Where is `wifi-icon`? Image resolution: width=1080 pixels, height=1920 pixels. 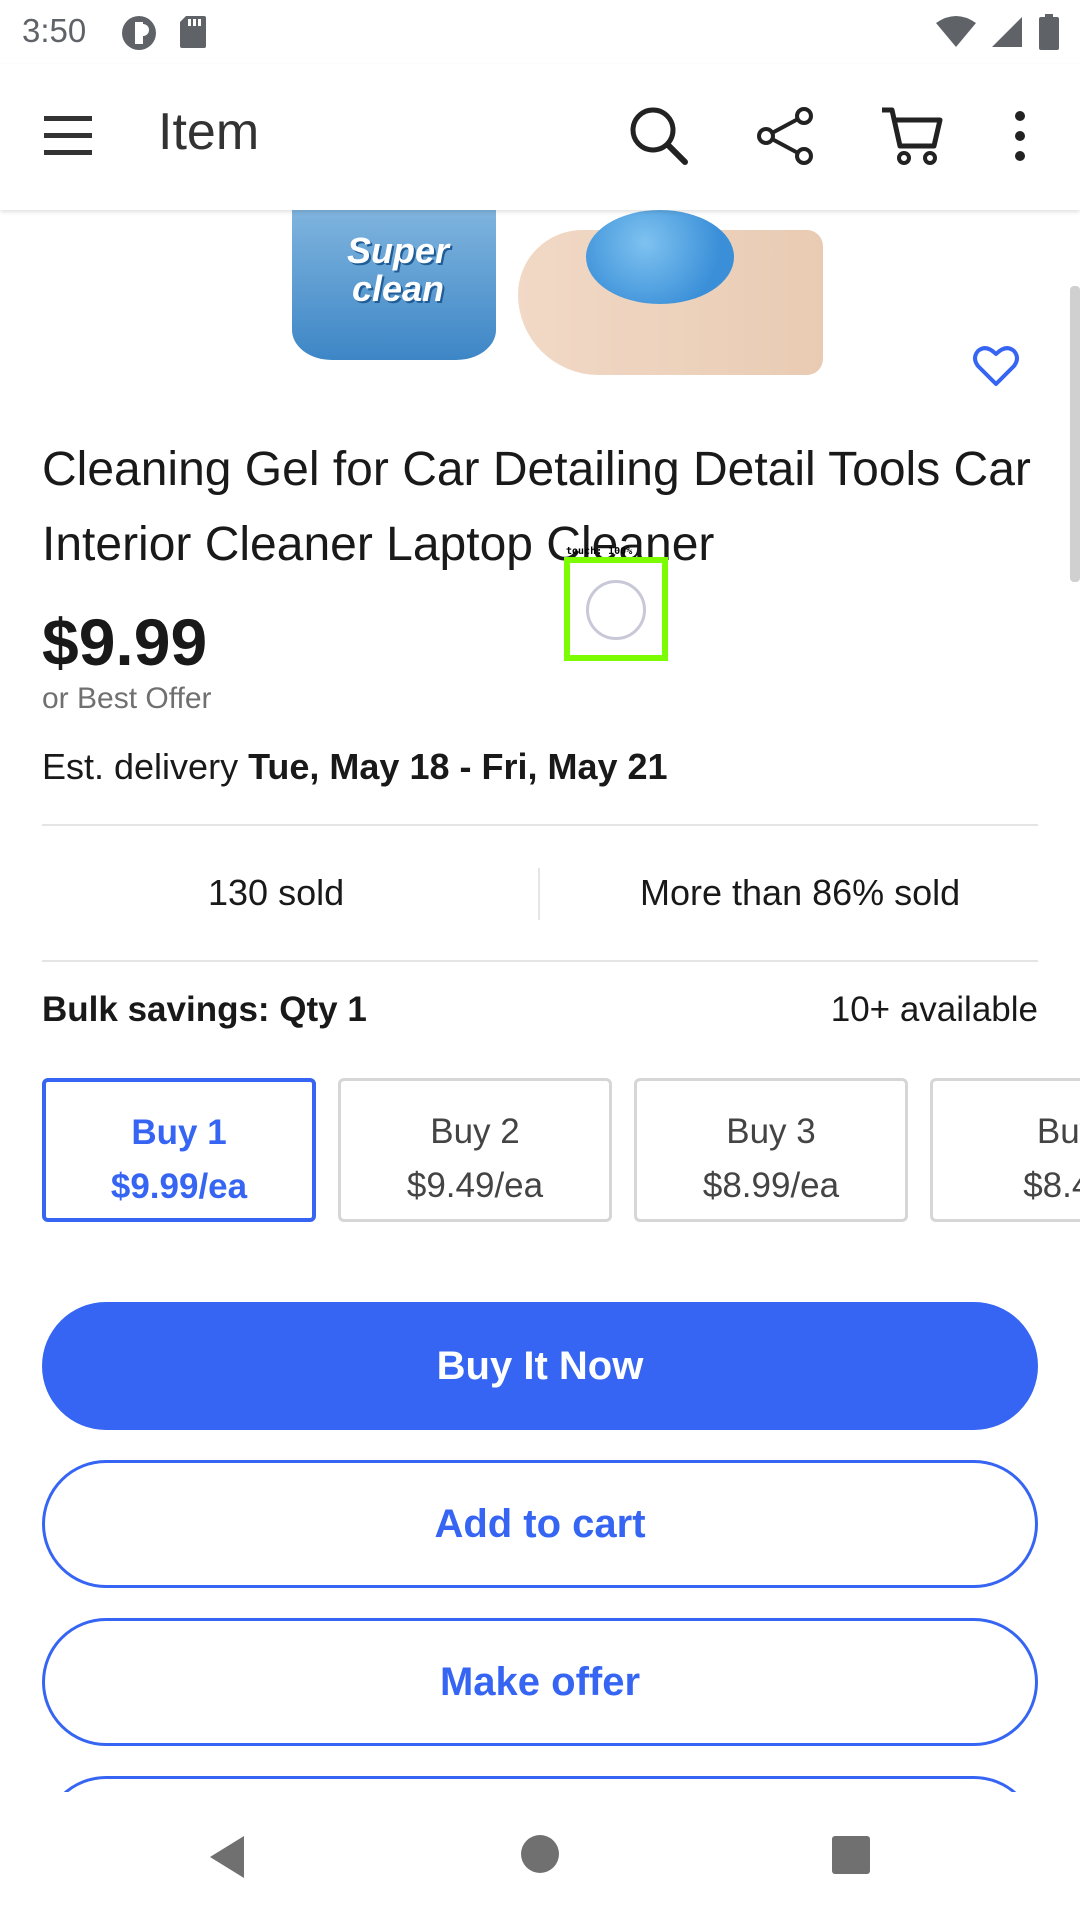 wifi-icon is located at coordinates (956, 31).